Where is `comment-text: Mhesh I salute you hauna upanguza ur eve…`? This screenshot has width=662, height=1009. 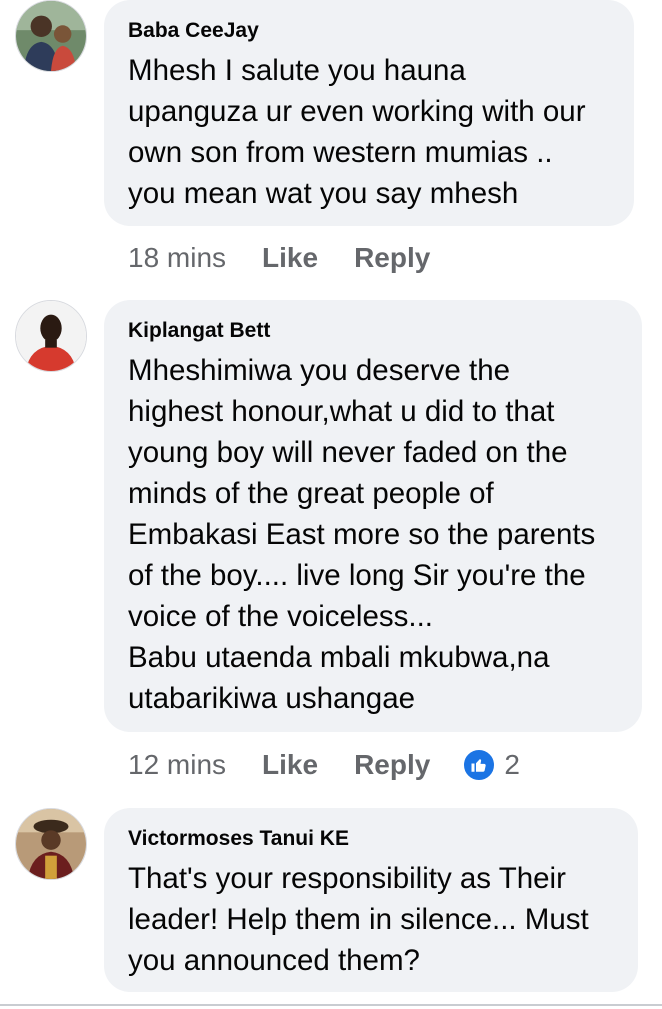 comment-text: Mhesh I salute you hauna upanguza ur eve… is located at coordinates (357, 132).